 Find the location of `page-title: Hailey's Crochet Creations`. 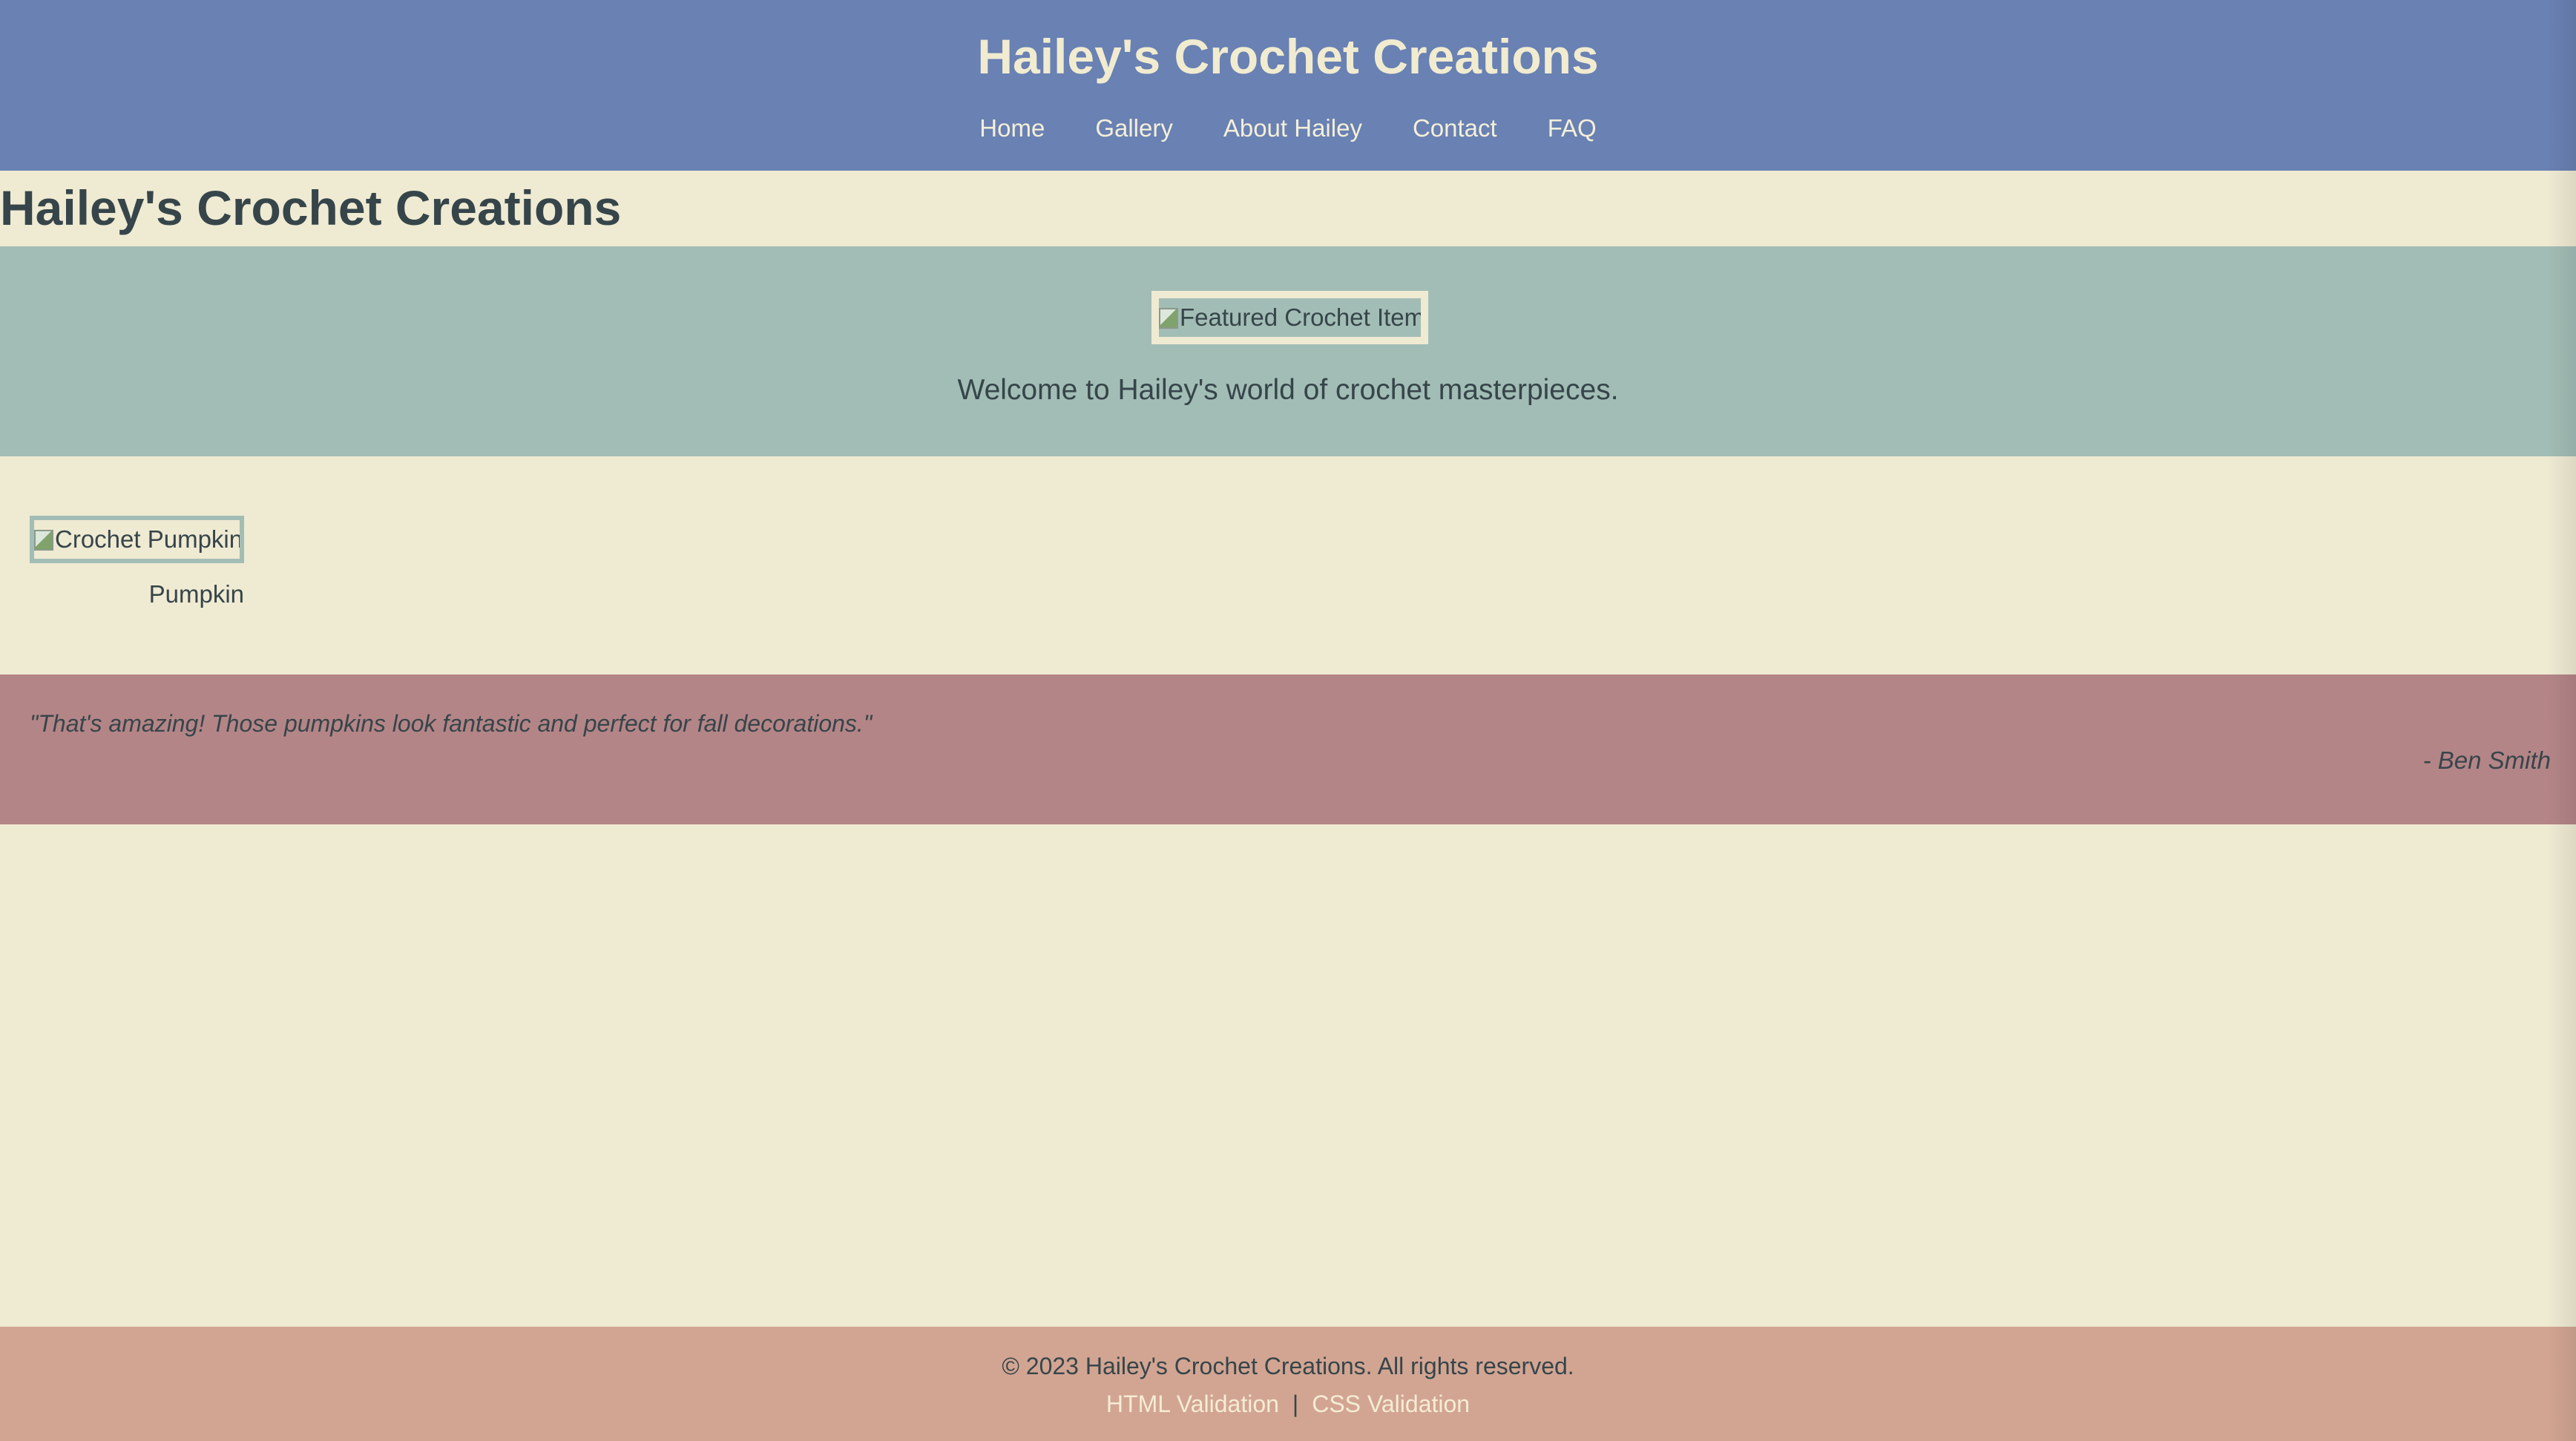

page-title: Hailey's Crochet Creations is located at coordinates (311, 207).